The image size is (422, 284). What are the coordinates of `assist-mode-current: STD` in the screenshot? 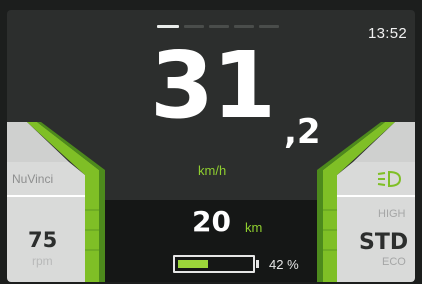 It's located at (383, 242).